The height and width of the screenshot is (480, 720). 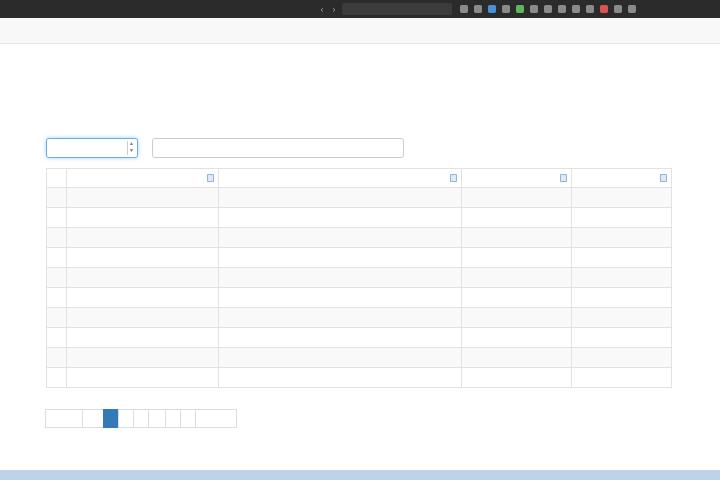 I want to click on column-header-position, so click(x=340, y=178).